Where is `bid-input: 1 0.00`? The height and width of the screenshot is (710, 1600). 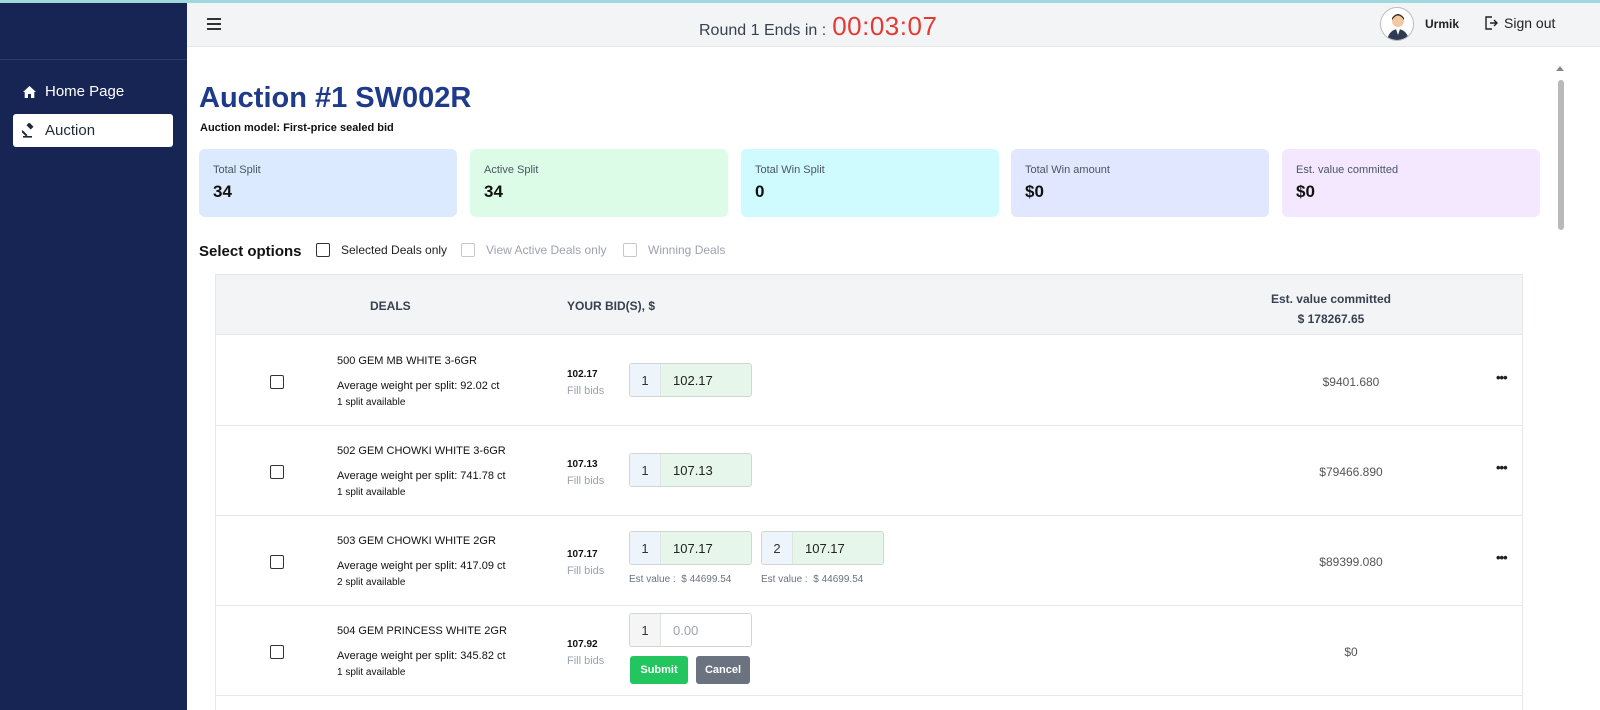 bid-input: 1 0.00 is located at coordinates (690, 630).